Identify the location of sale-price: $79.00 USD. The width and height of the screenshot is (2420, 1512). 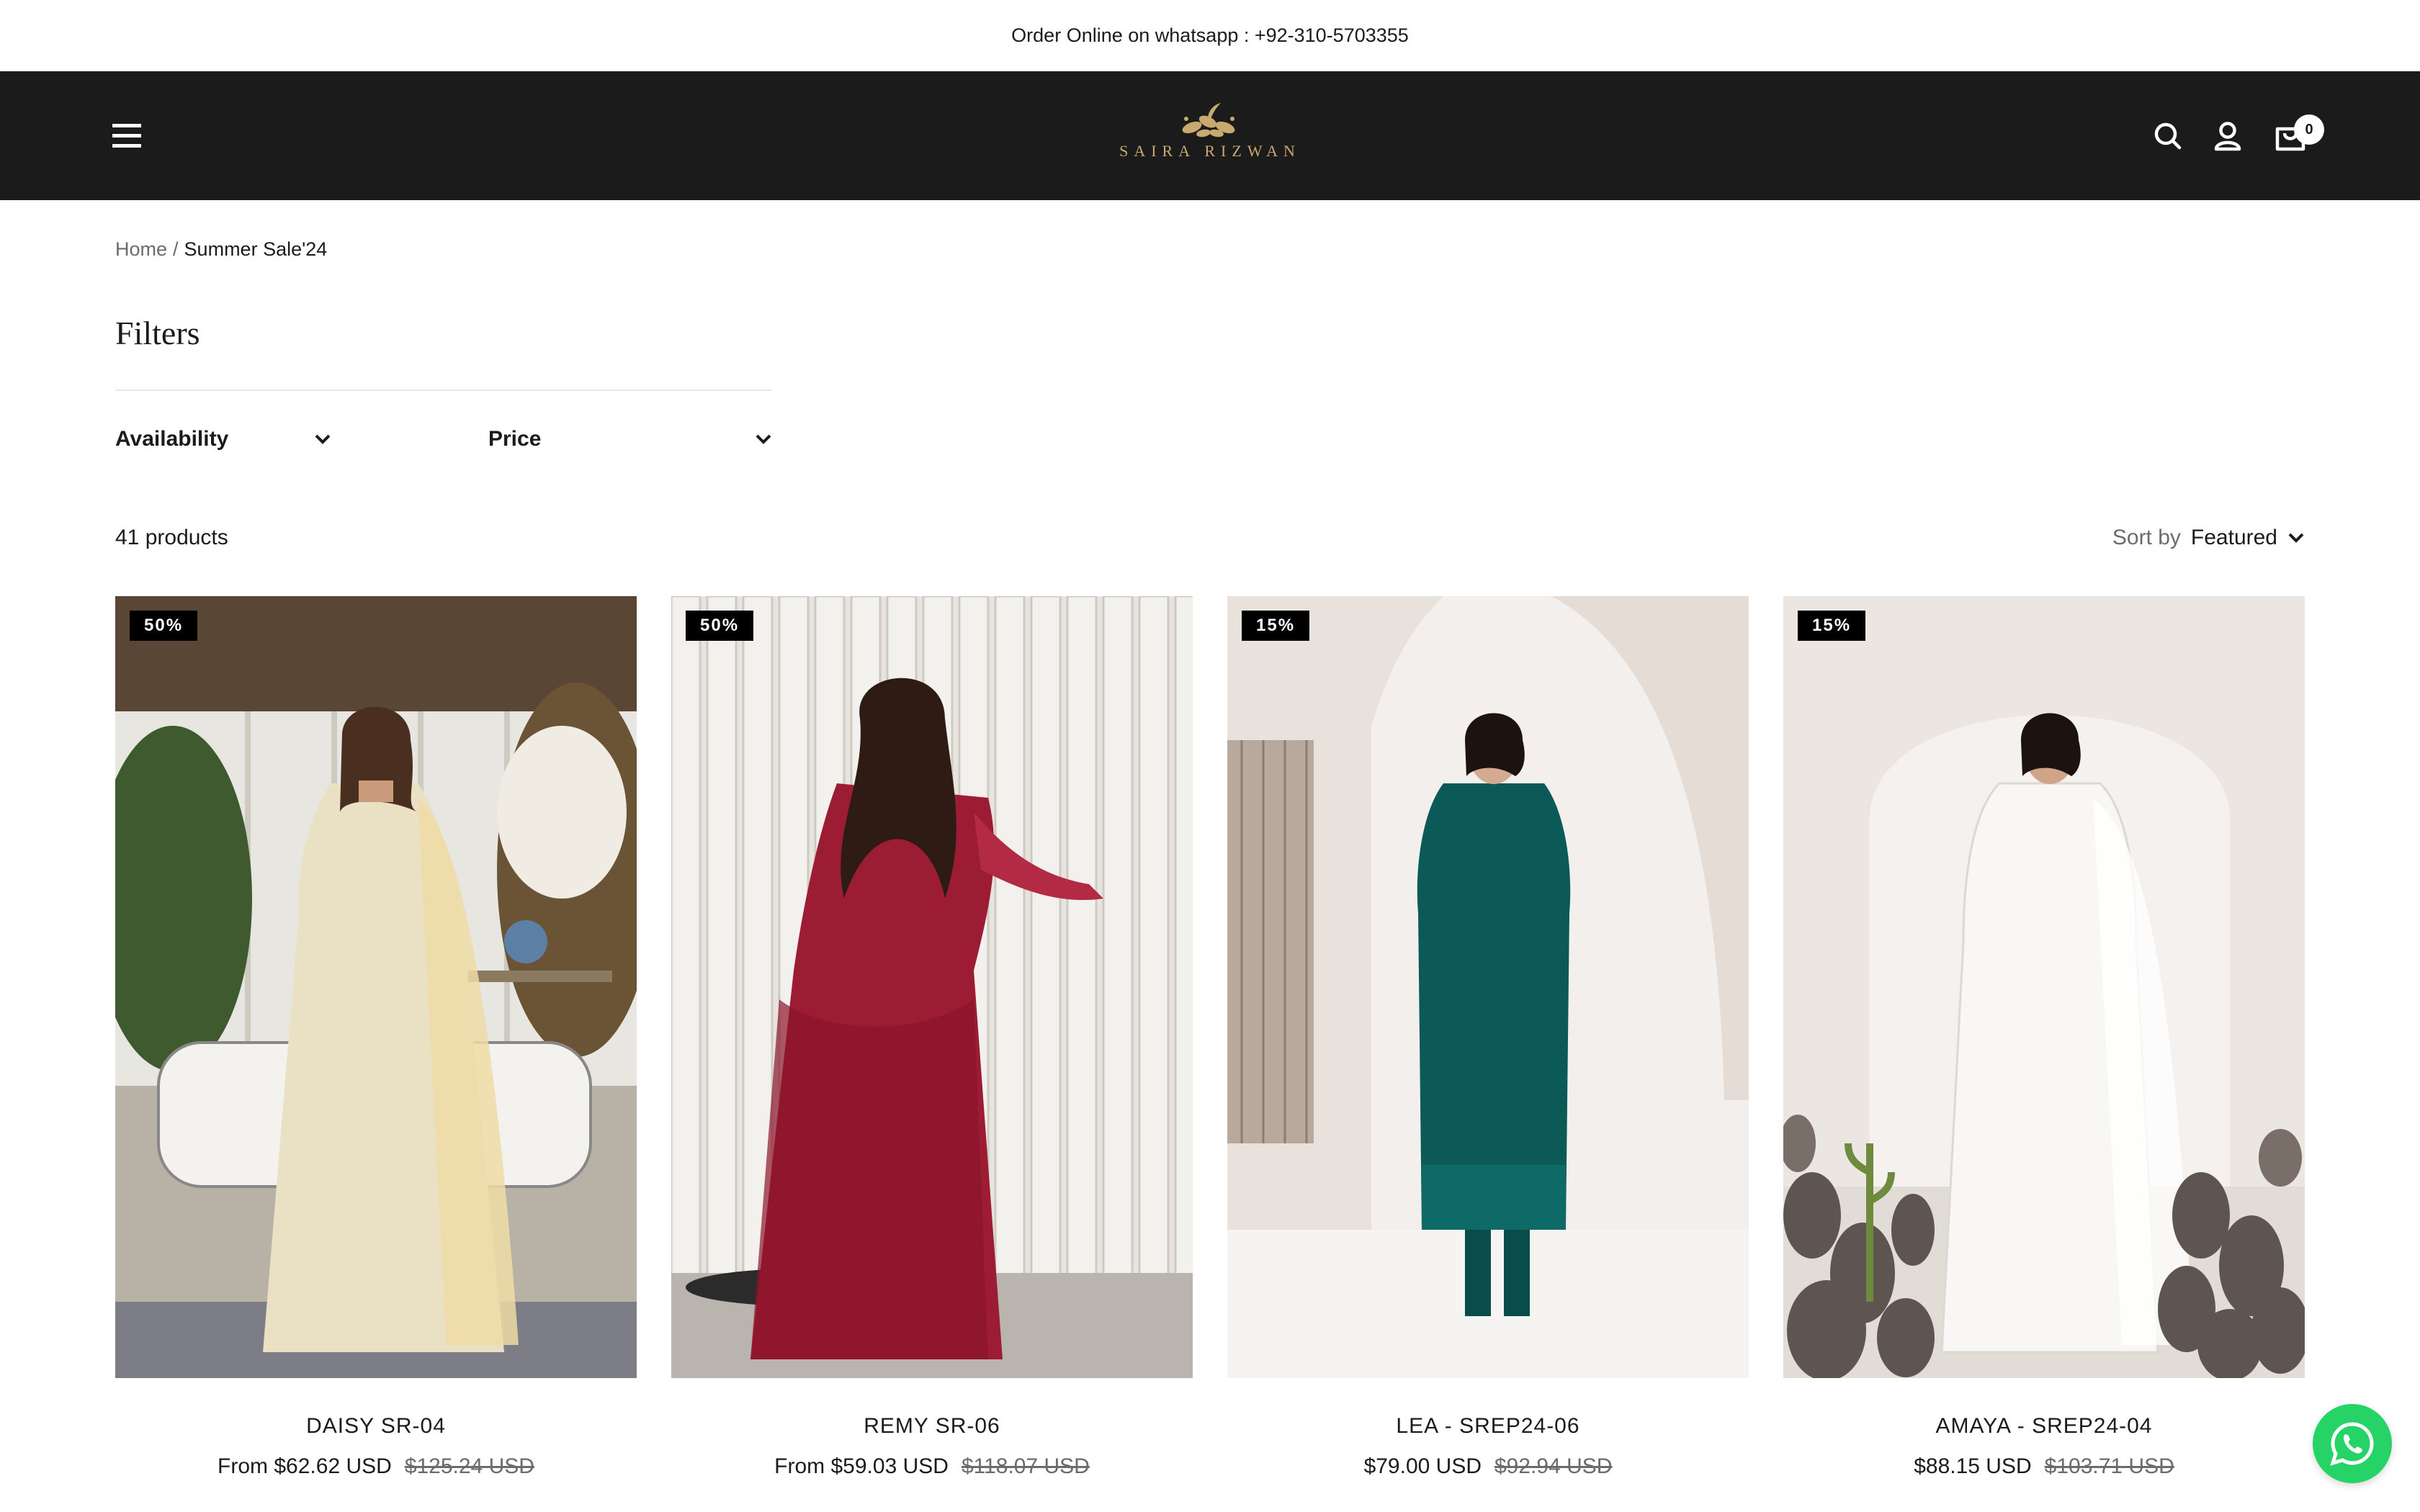
(1422, 1466).